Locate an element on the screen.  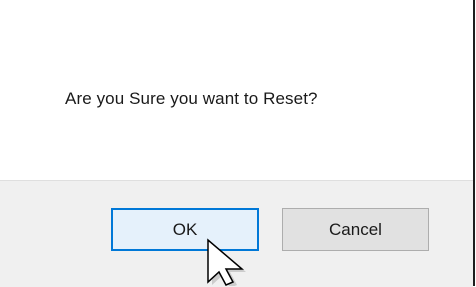
cancel-button: Cancel is located at coordinates (355, 229).